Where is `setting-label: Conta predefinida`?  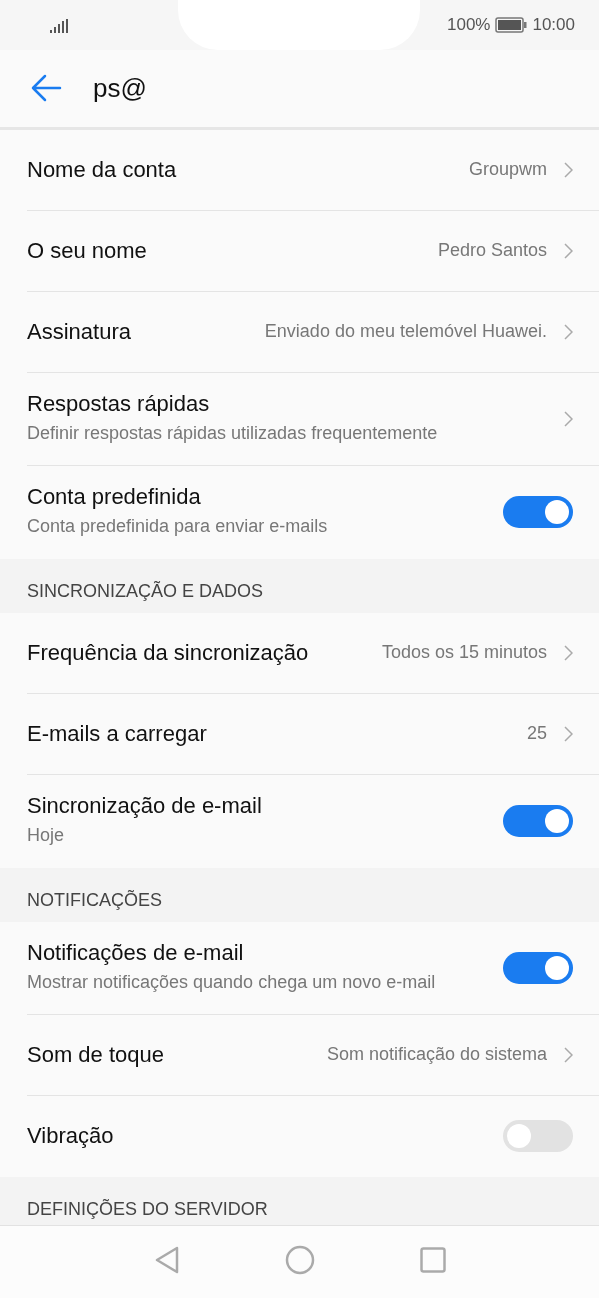 setting-label: Conta predefinida is located at coordinates (114, 497).